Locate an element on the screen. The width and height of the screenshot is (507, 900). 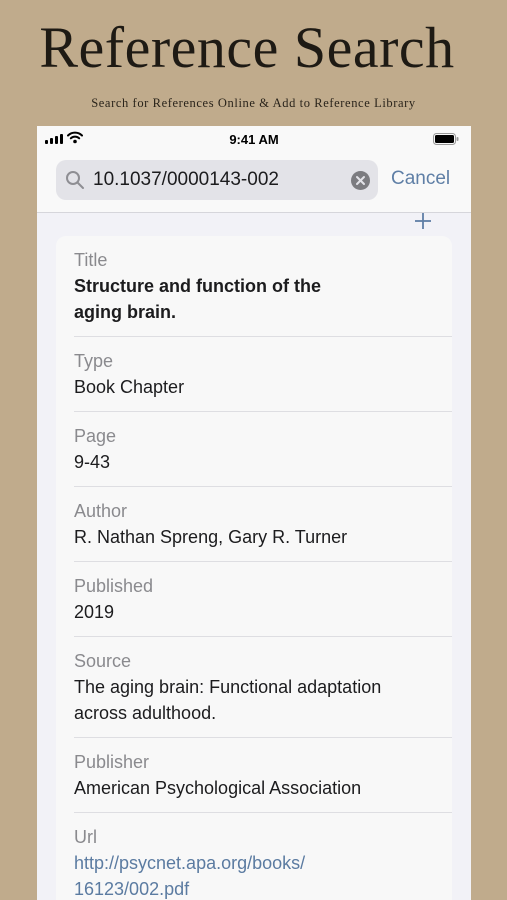
author-value: R. Nathan Spreng, Gary R. Turner is located at coordinates (211, 537).